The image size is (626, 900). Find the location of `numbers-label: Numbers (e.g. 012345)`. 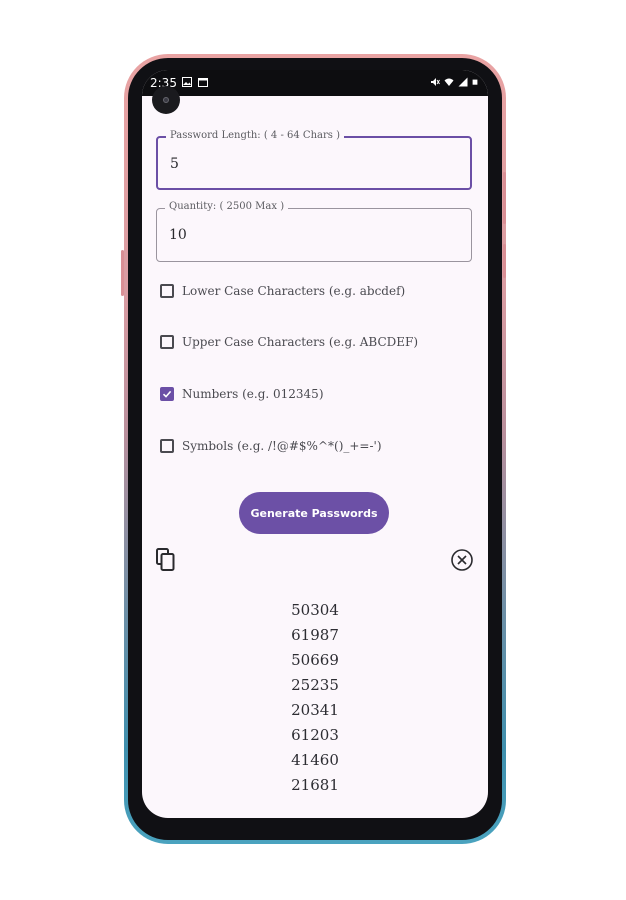

numbers-label: Numbers (e.g. 012345) is located at coordinates (253, 394).